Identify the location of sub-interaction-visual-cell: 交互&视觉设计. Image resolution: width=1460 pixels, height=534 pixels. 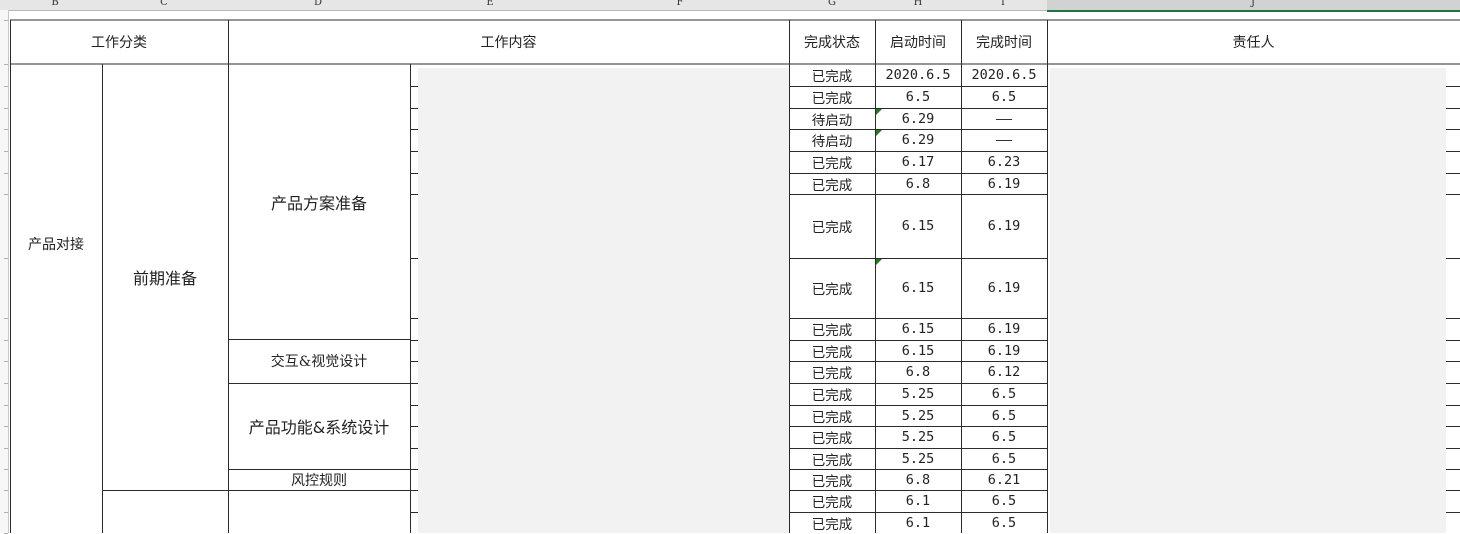
(319, 361).